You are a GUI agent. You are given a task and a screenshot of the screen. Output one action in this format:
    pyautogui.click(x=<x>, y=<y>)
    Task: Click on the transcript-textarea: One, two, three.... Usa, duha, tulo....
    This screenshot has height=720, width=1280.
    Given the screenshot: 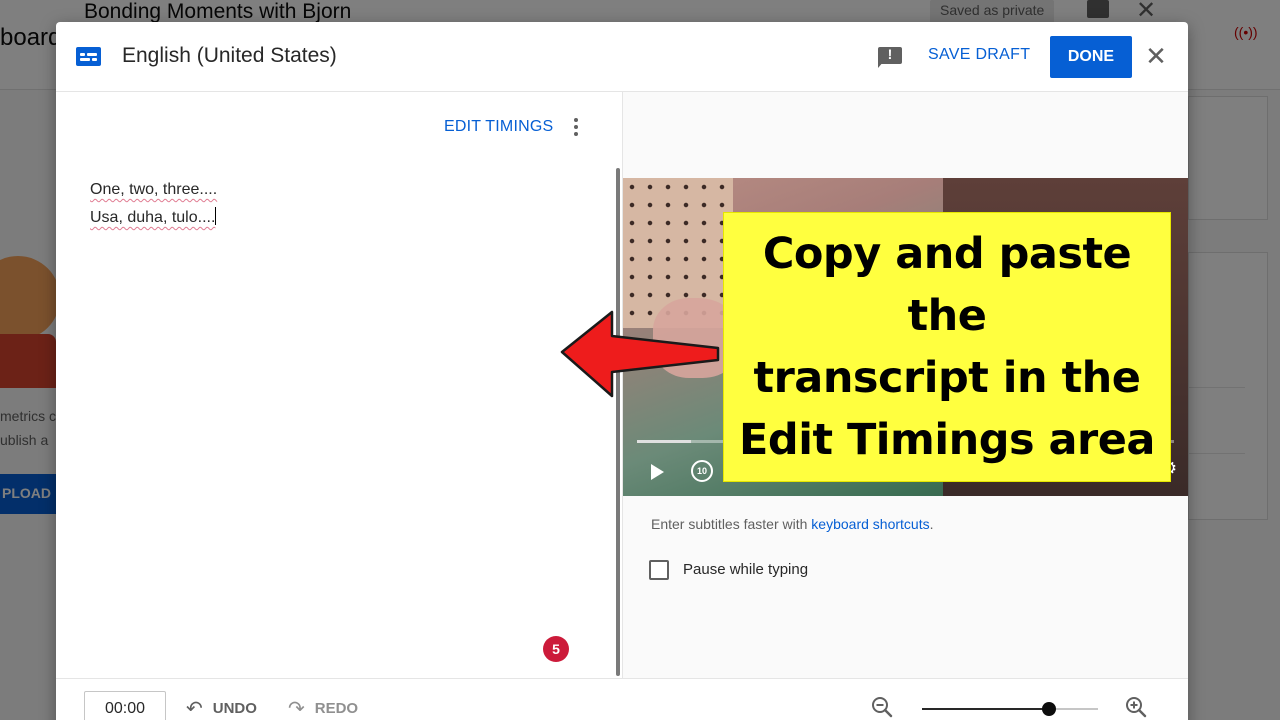 What is the action you would take?
    pyautogui.click(x=330, y=204)
    